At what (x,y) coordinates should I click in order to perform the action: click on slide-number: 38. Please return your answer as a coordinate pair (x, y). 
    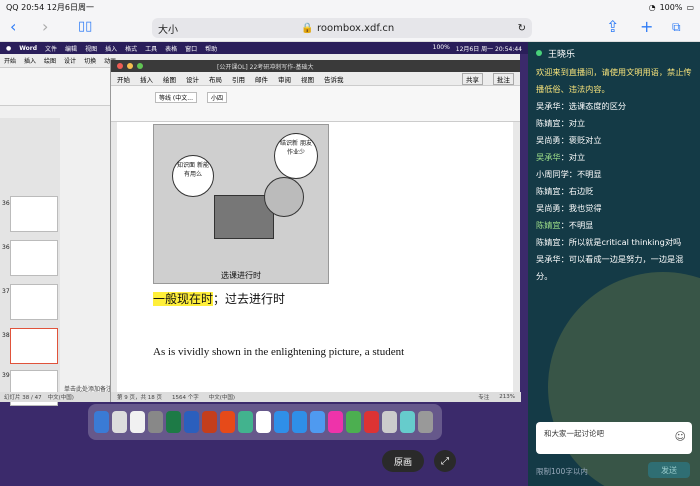
    Looking at the image, I should click on (6, 335).